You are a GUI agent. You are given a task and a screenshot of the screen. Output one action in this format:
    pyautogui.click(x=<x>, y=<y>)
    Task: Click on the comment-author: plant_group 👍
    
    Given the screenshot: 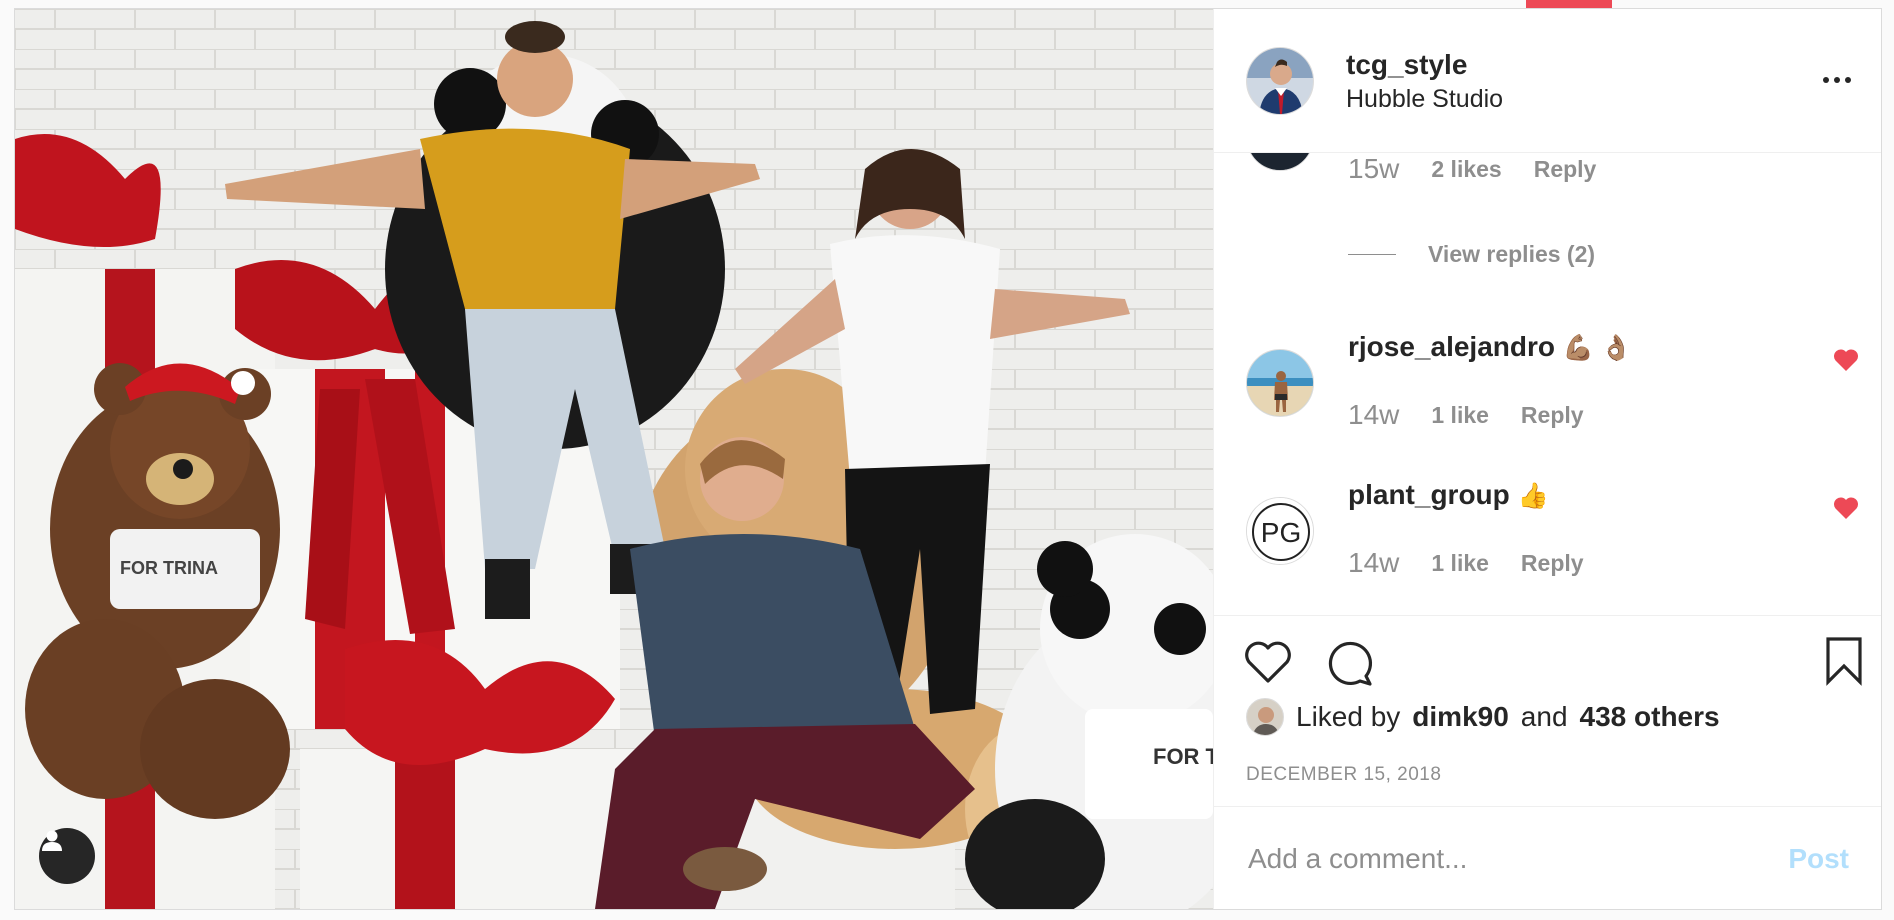 What is the action you would take?
    pyautogui.click(x=1448, y=495)
    